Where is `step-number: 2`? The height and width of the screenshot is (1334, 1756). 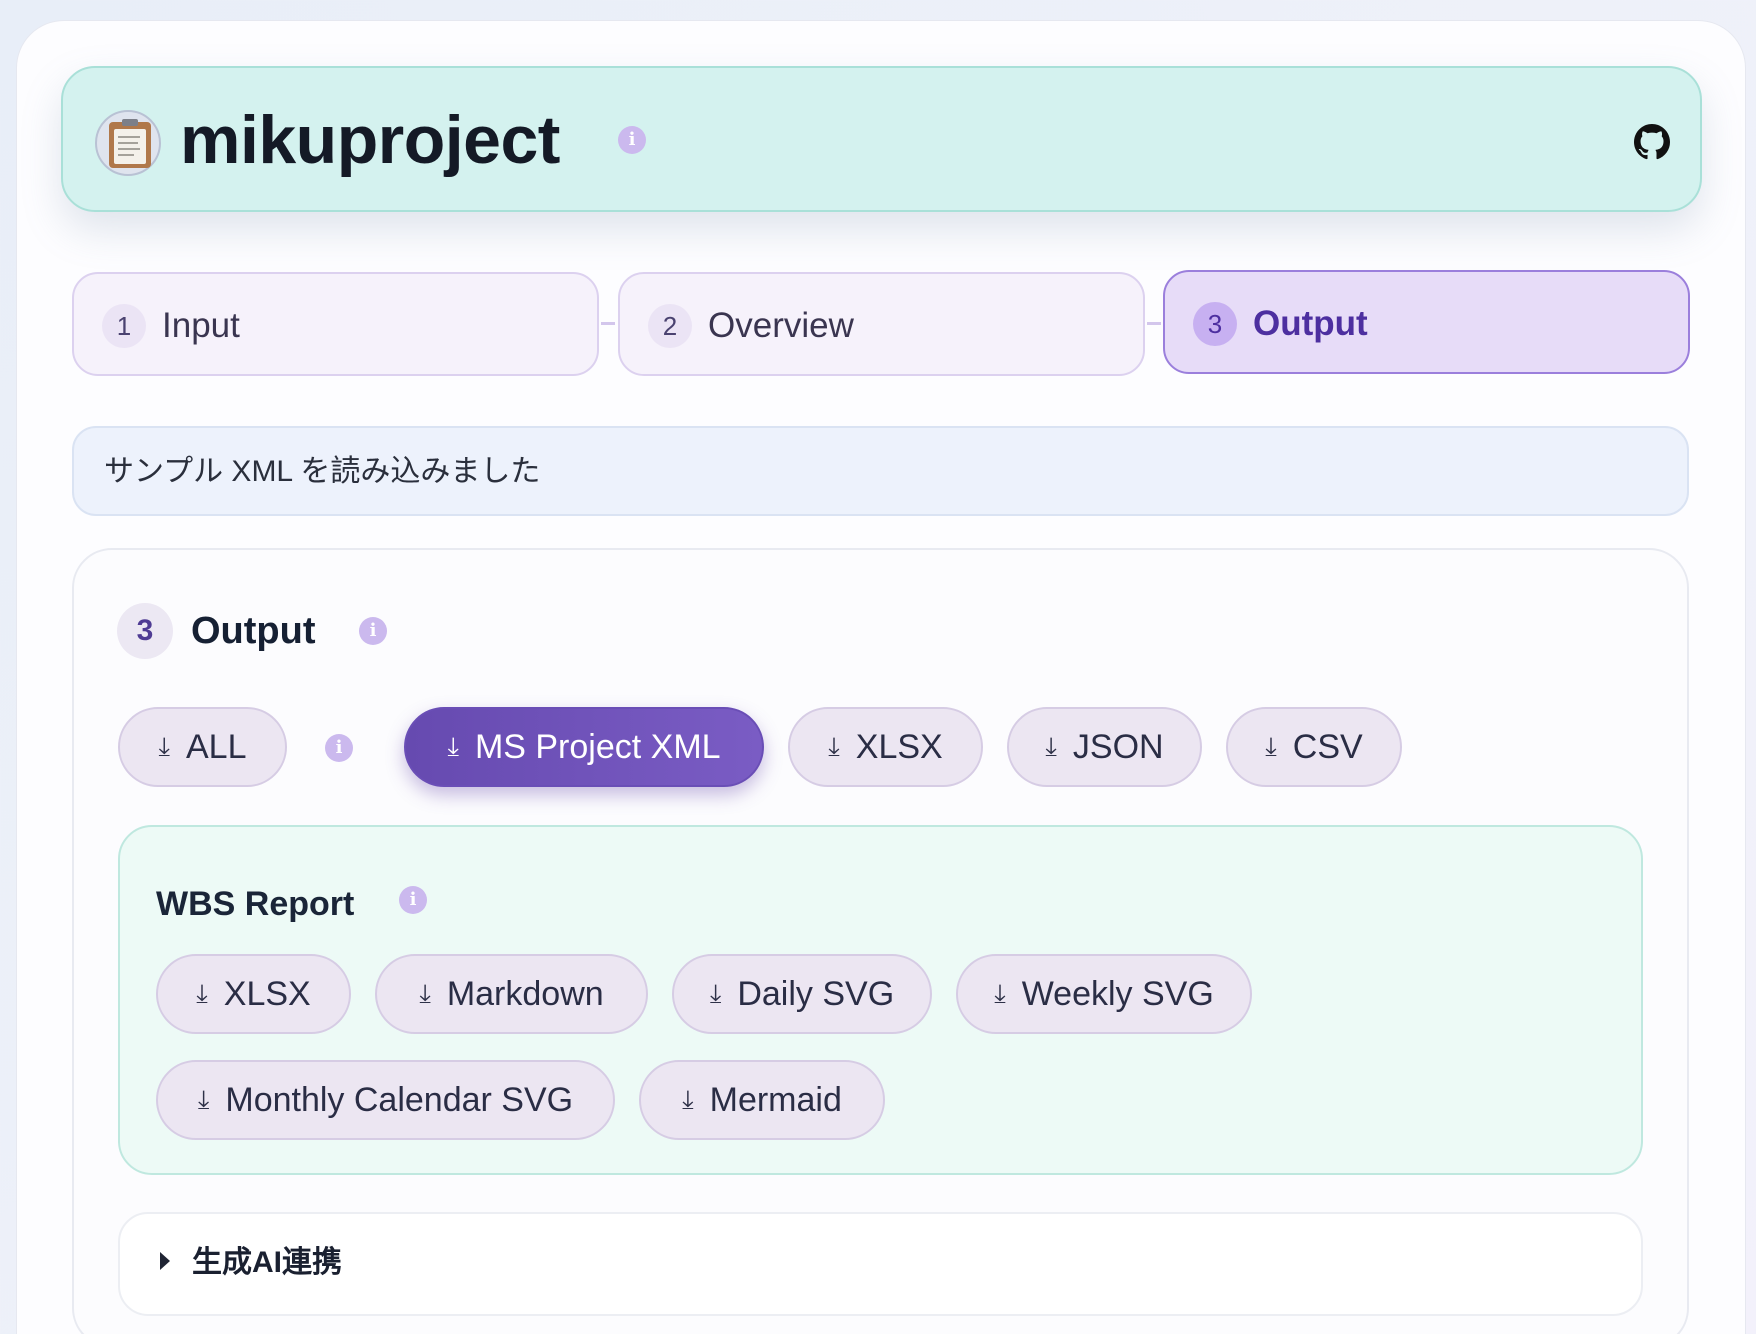 step-number: 2 is located at coordinates (670, 326).